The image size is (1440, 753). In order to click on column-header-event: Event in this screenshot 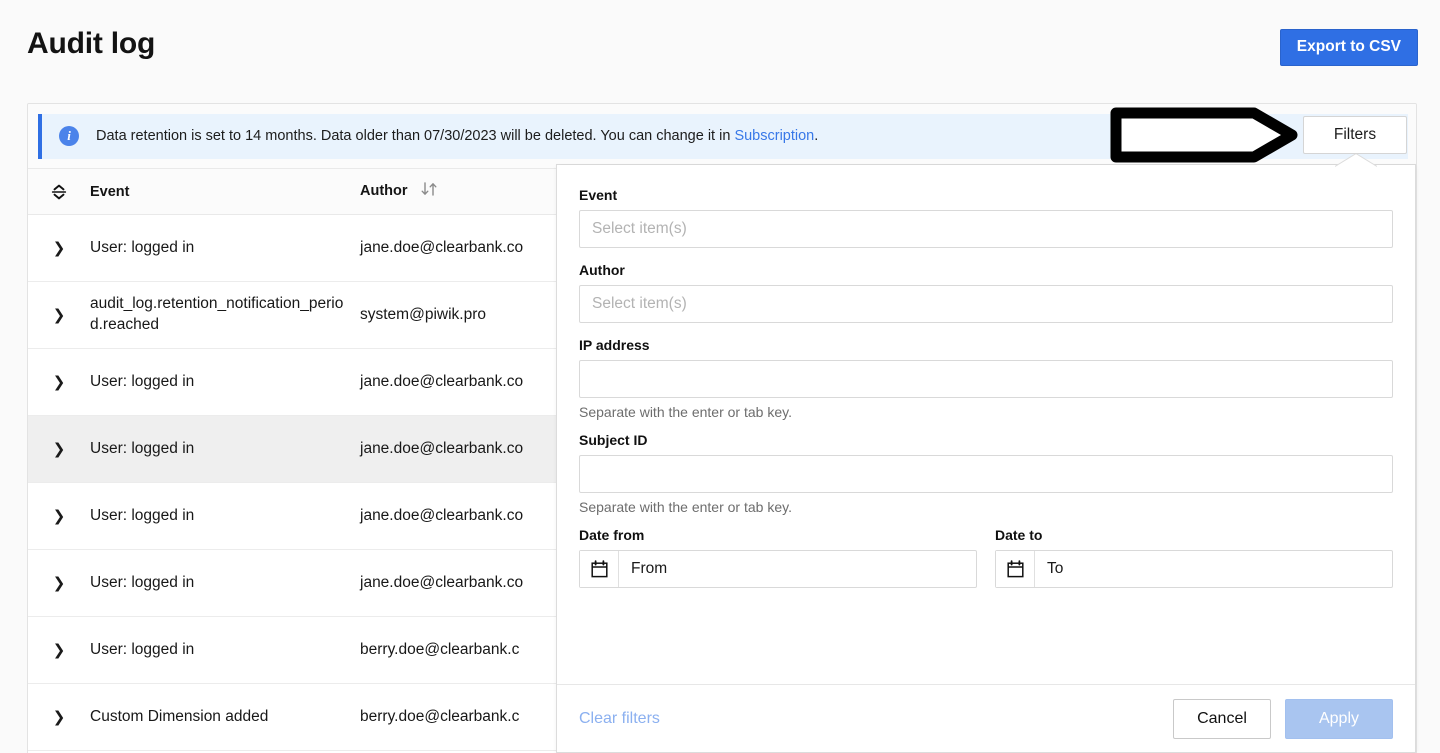, I will do `click(225, 192)`.